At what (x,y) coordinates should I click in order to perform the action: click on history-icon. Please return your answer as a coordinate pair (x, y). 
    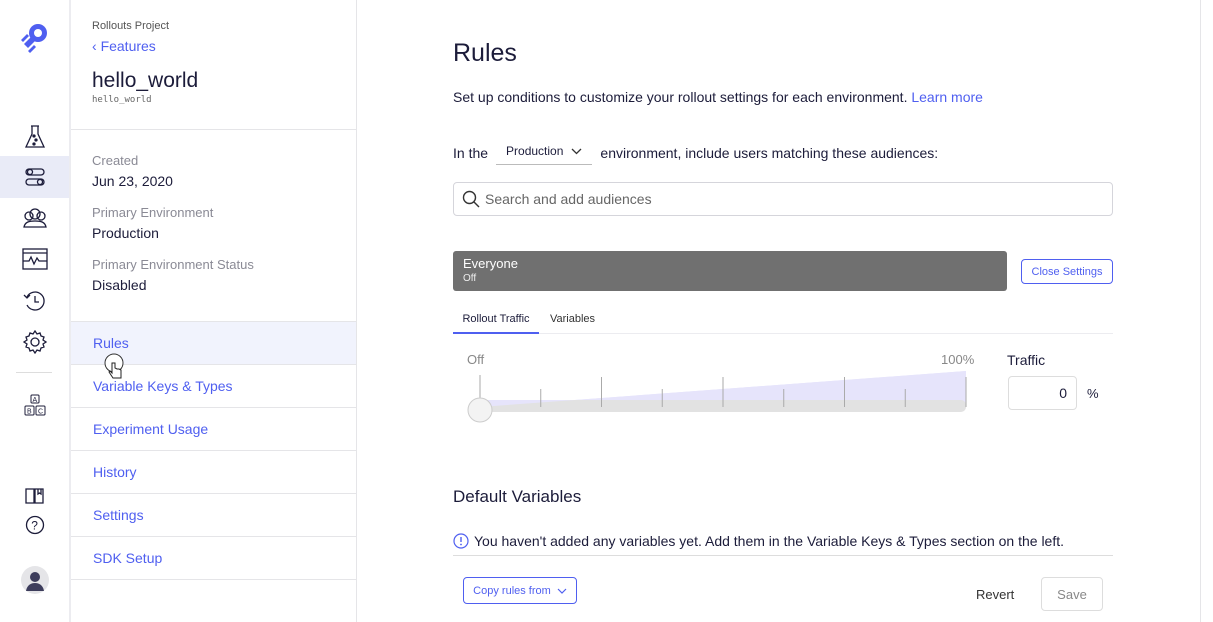
    Looking at the image, I should click on (34, 301).